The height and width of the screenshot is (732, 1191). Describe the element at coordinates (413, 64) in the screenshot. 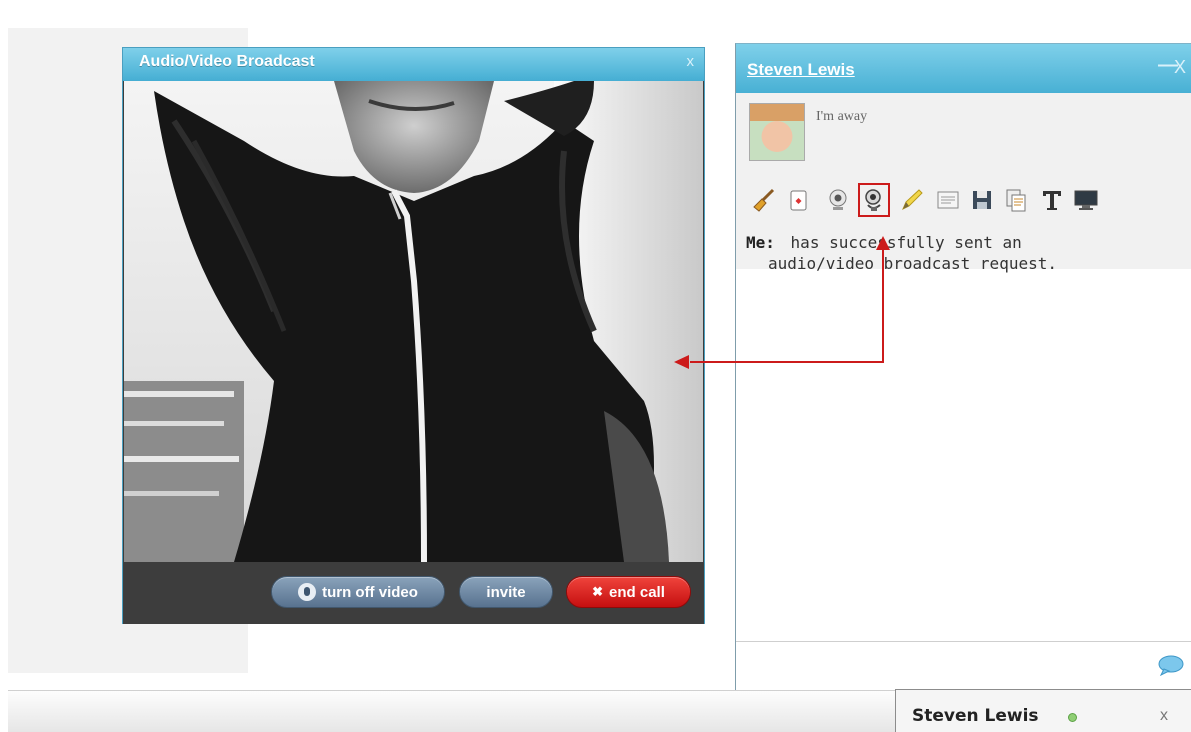

I see `video-window-titlebar: Audio/Video Broadcast x` at that location.